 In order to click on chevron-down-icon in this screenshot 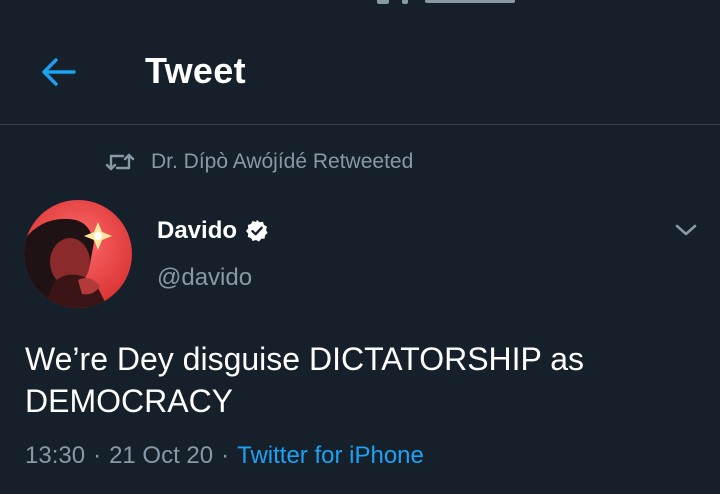, I will do `click(686, 230)`.